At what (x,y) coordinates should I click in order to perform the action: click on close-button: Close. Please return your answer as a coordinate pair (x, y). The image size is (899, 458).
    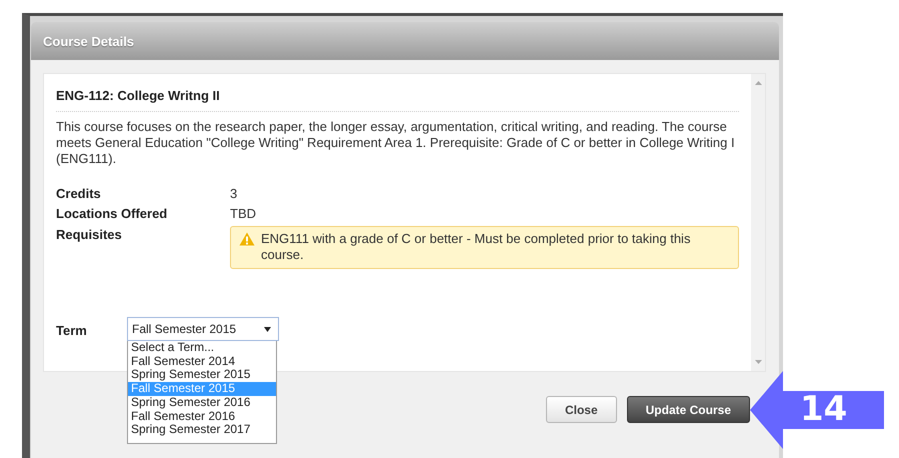
    Looking at the image, I should click on (581, 409).